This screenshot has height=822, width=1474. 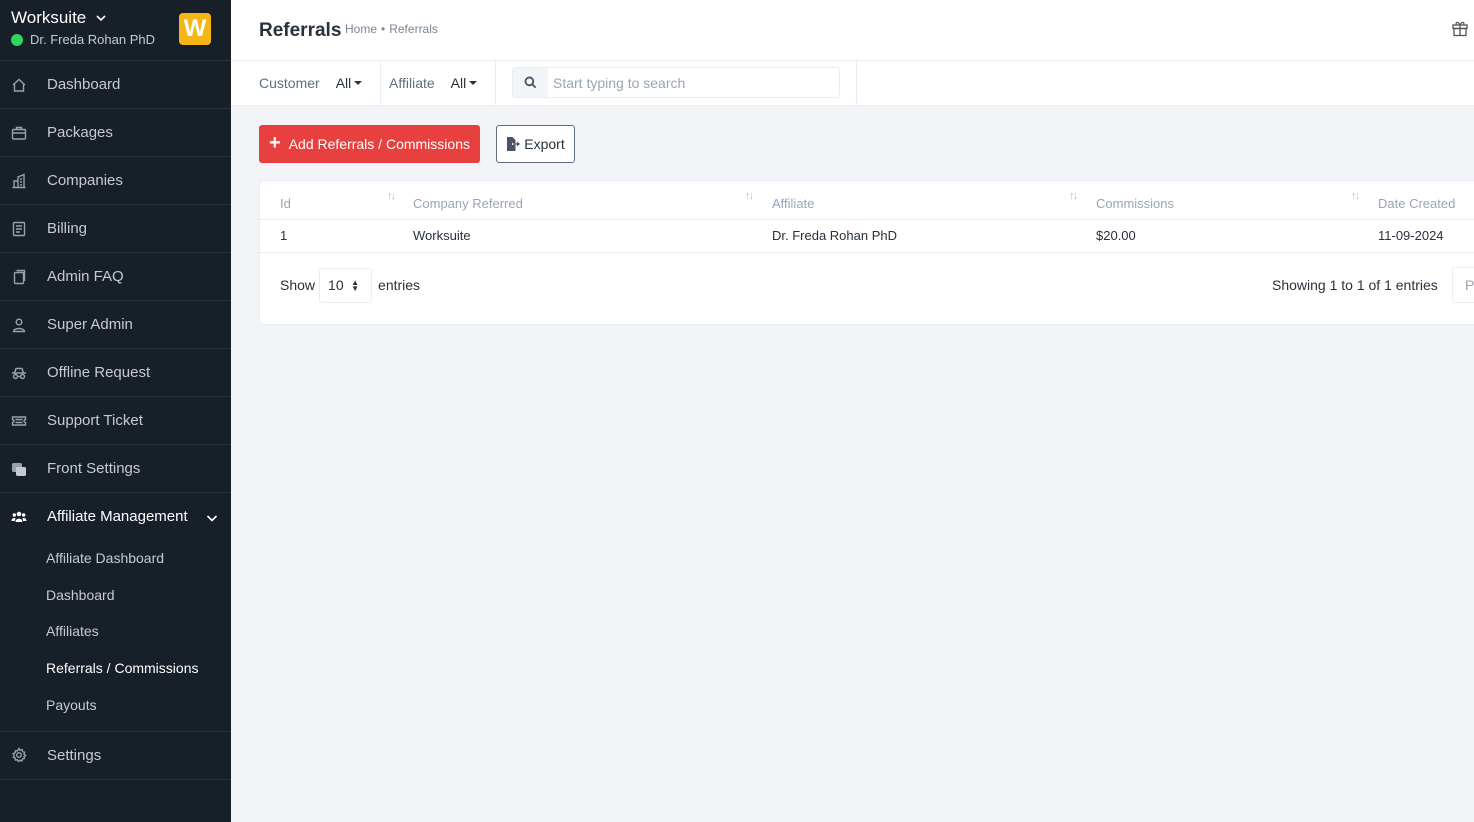 I want to click on affiliate-filter: Affiliate All, so click(x=433, y=83).